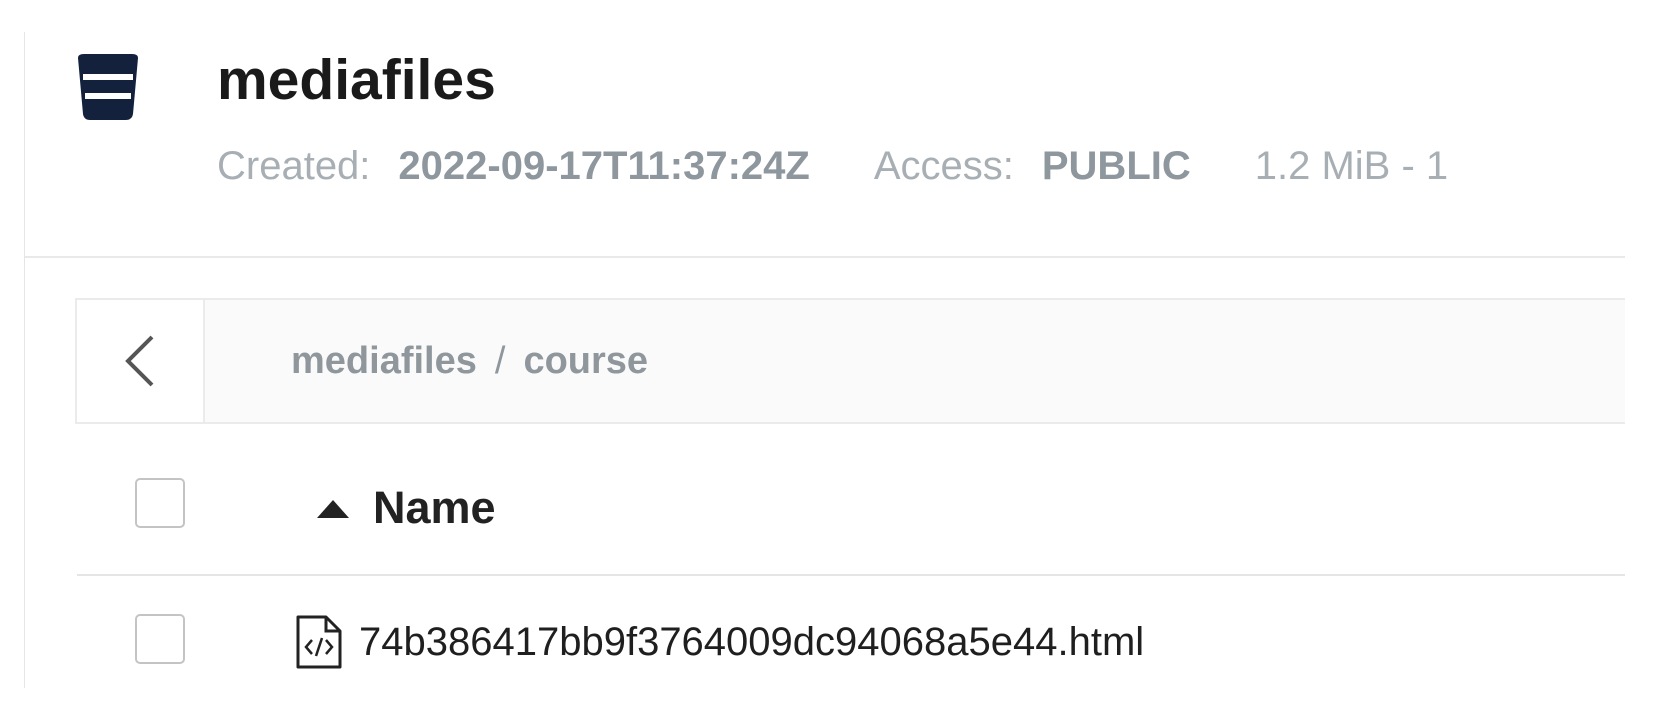 The height and width of the screenshot is (708, 1660). I want to click on chevron-left-icon, so click(139, 361).